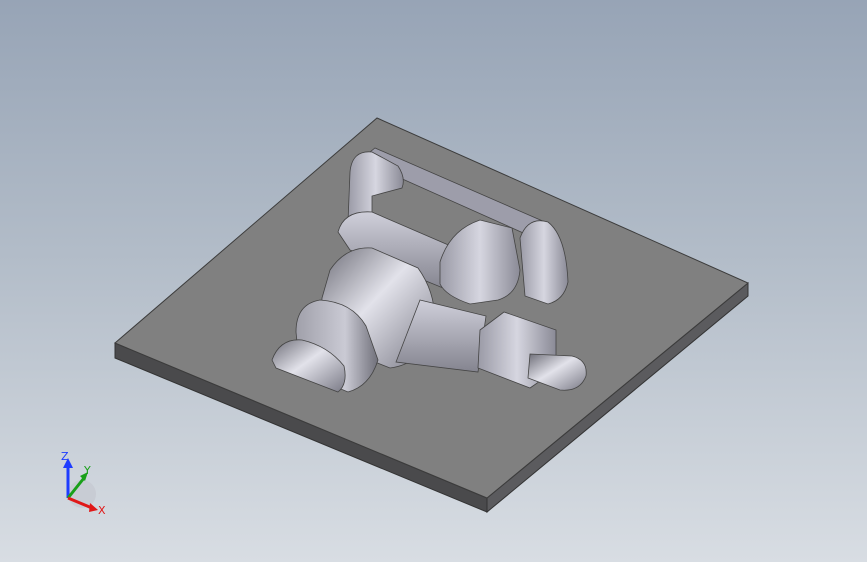  Describe the element at coordinates (87, 470) in the screenshot. I see `y-axis-label: Y` at that location.